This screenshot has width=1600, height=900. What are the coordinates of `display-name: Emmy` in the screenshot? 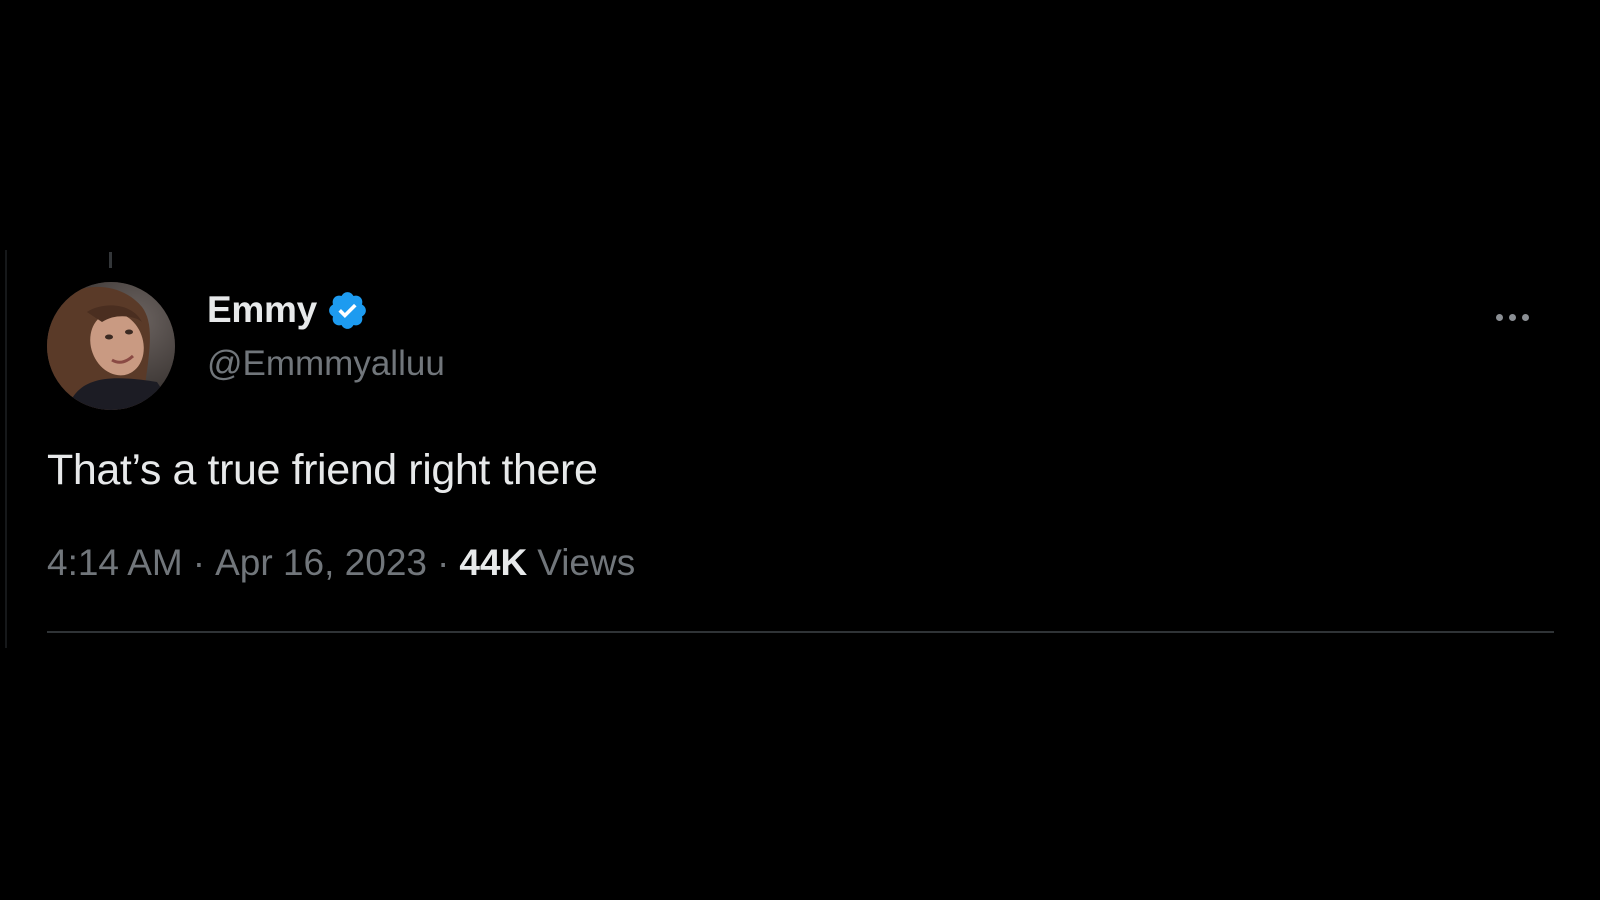 It's located at (262, 310).